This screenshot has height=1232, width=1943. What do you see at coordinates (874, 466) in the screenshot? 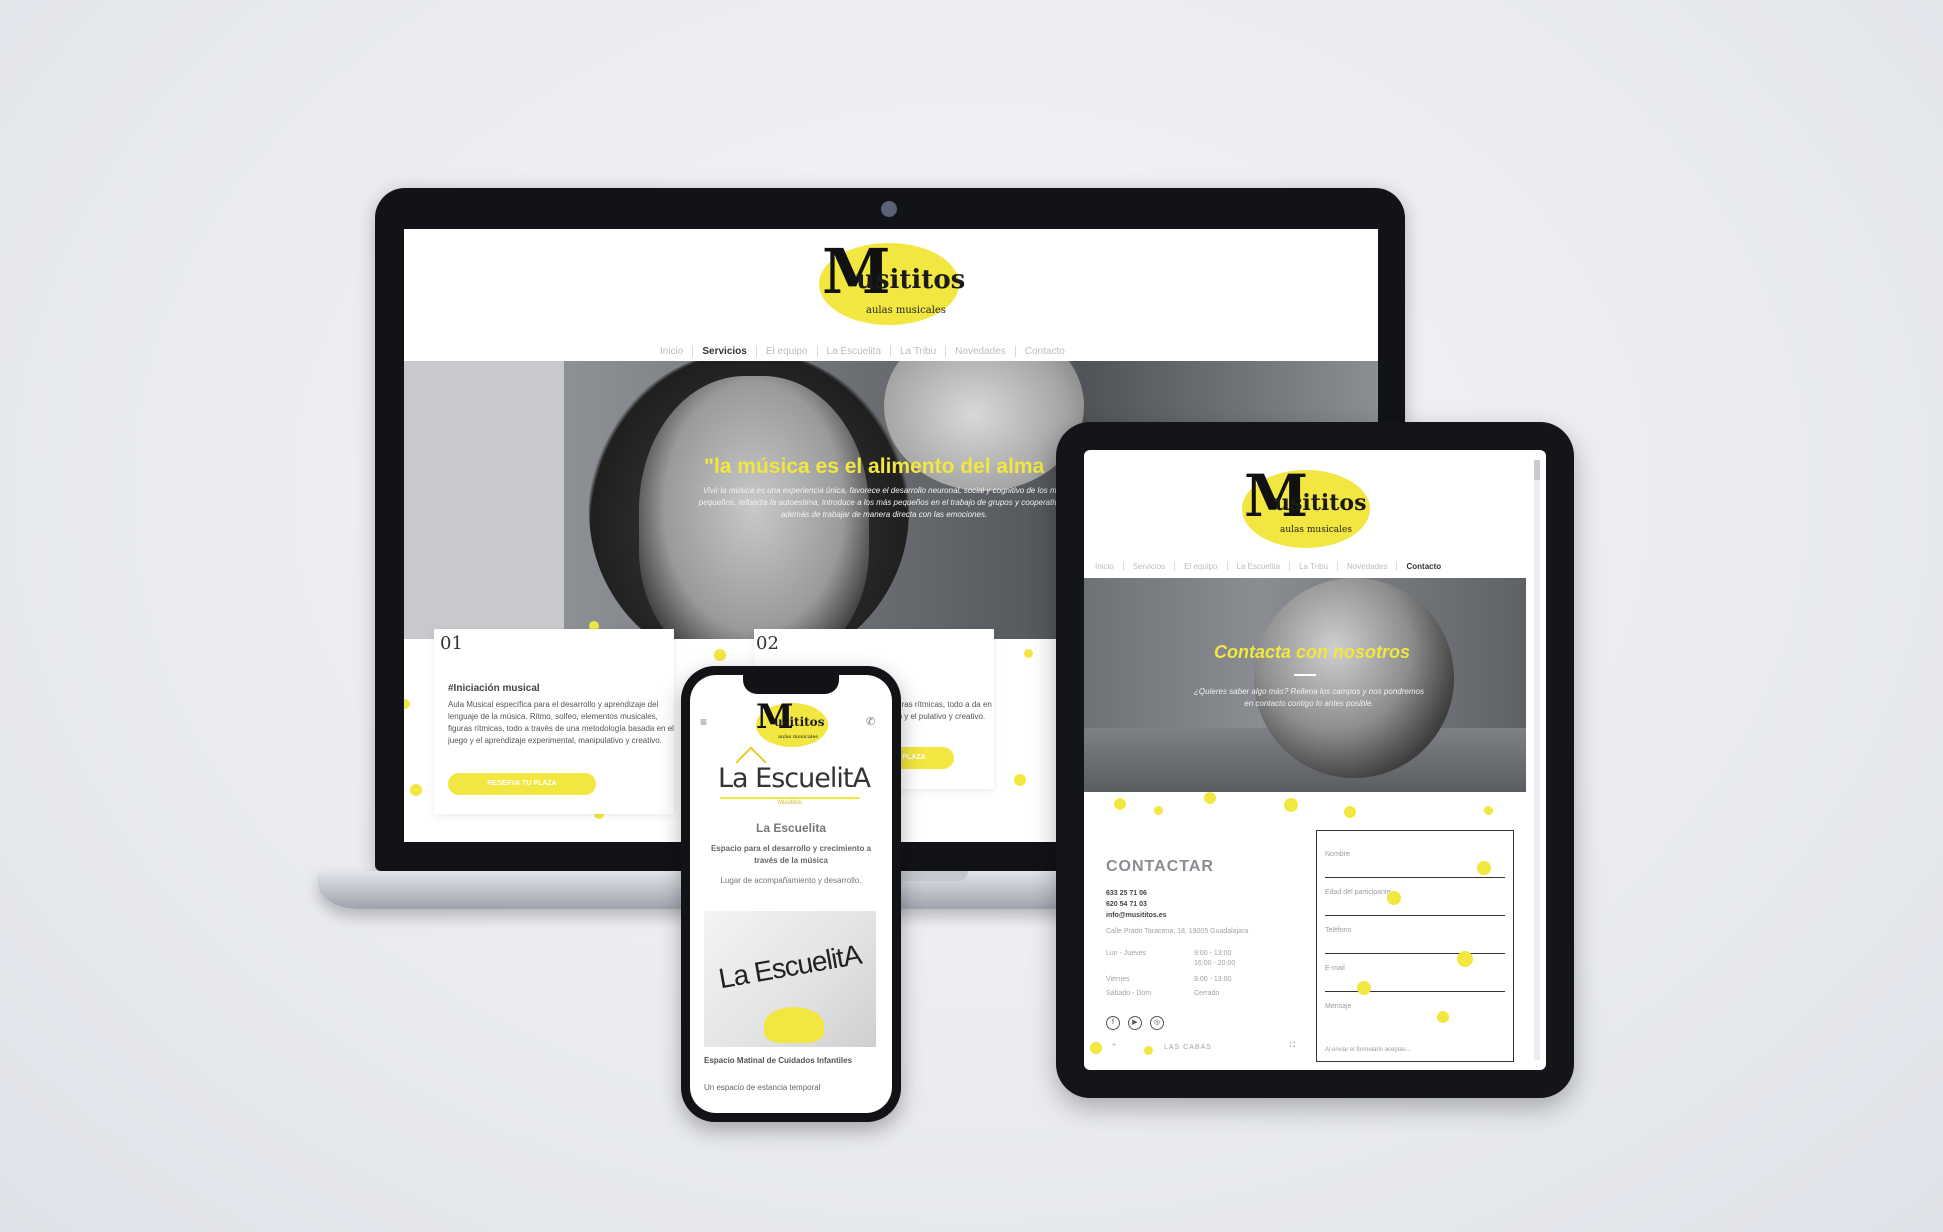
I see `hero-quote: "la música es el alimento del alma` at bounding box center [874, 466].